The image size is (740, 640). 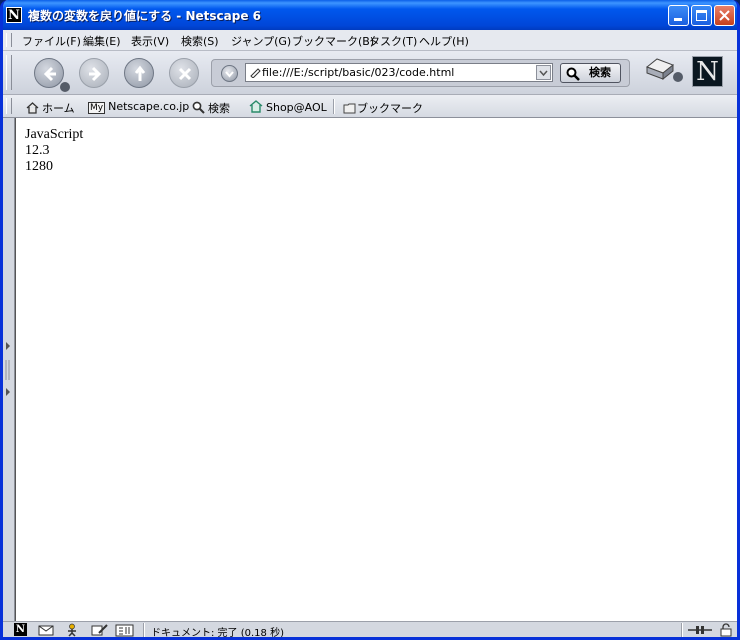 What do you see at coordinates (393, 41) in the screenshot?
I see `menu-tasks: タスク(T)` at bounding box center [393, 41].